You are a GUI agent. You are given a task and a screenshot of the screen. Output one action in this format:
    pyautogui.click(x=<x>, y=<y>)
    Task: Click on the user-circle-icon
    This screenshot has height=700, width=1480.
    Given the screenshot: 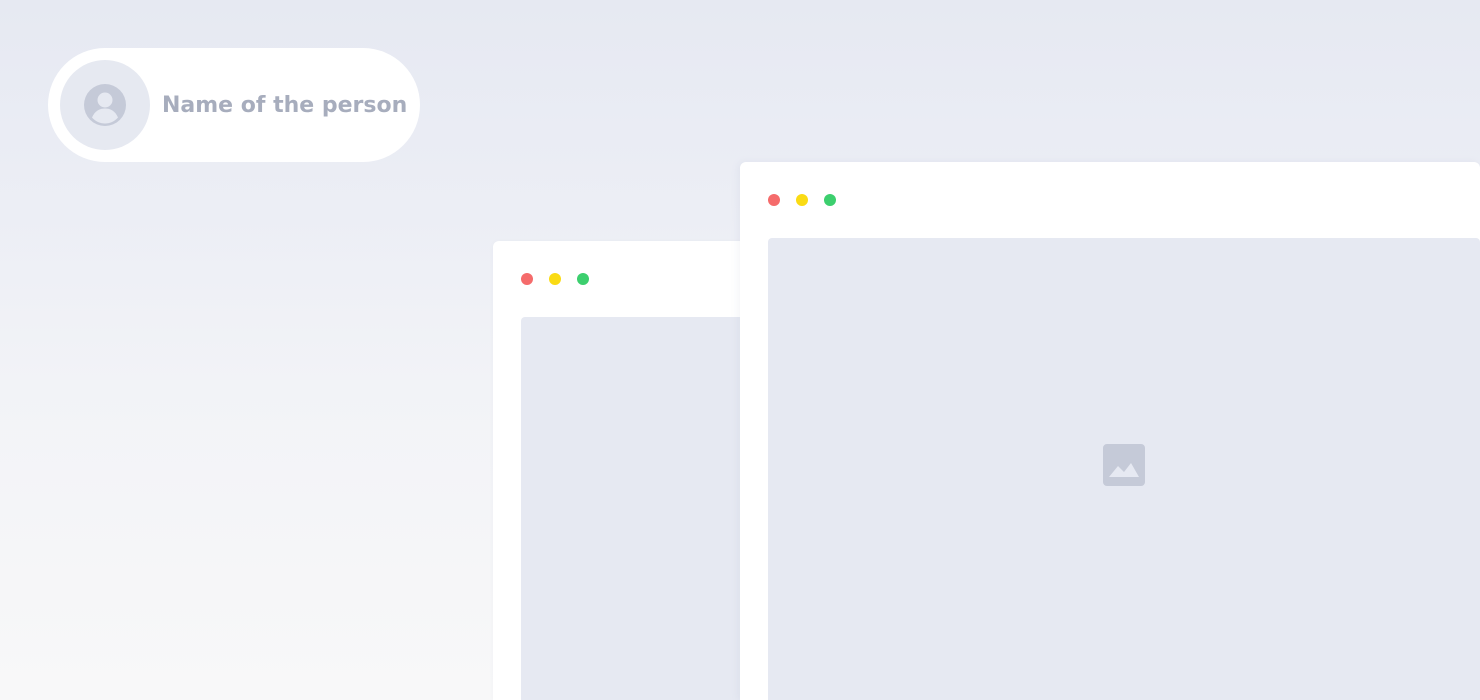 What is the action you would take?
    pyautogui.click(x=105, y=105)
    